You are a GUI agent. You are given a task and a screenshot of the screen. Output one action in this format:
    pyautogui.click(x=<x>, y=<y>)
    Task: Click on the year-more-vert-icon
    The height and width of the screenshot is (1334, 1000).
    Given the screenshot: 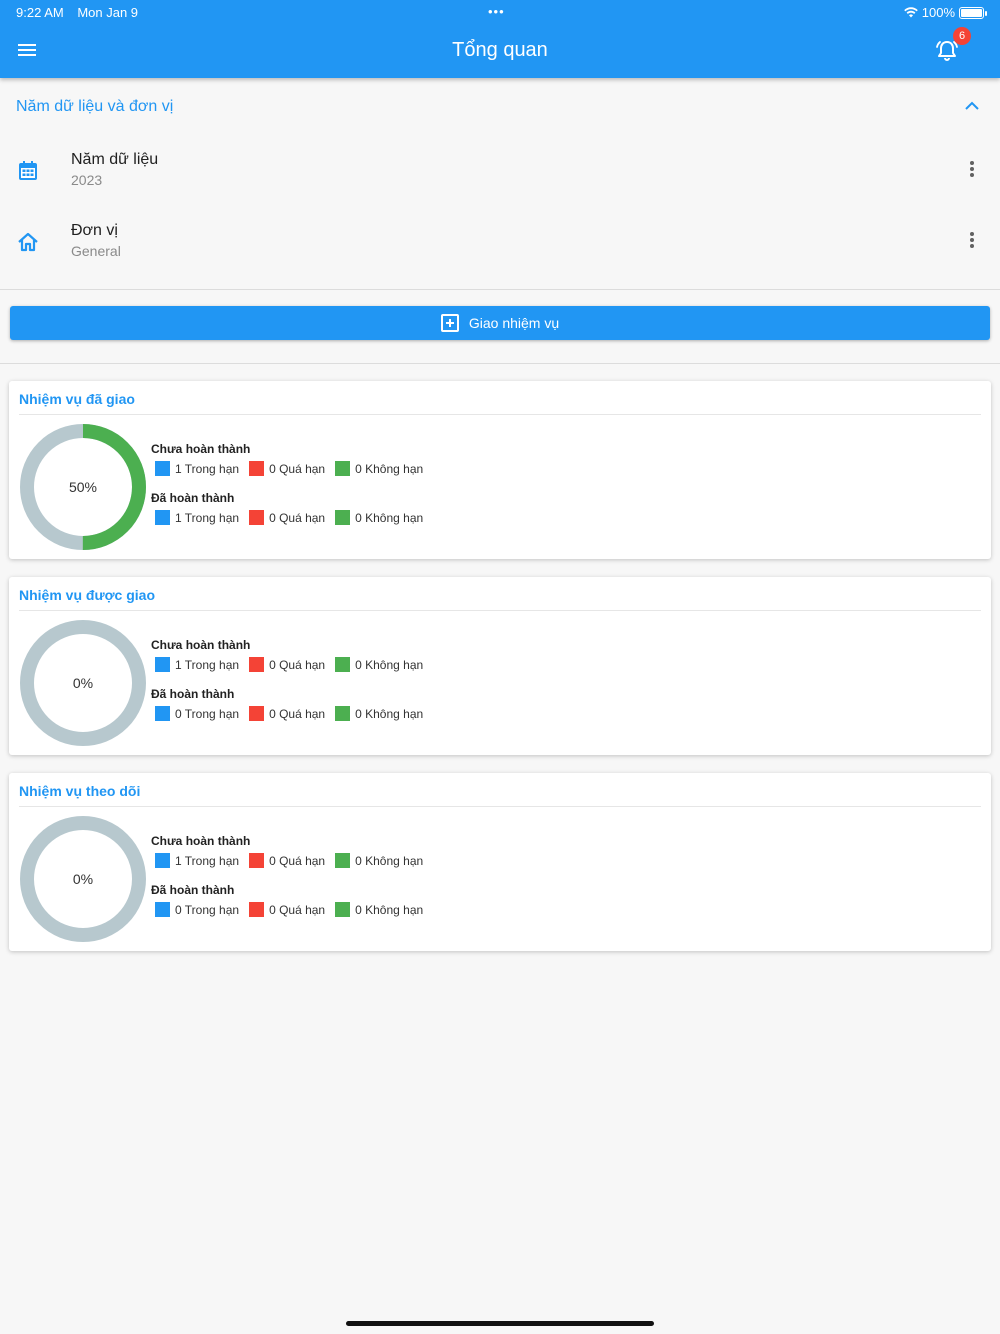 What is the action you would take?
    pyautogui.click(x=972, y=169)
    